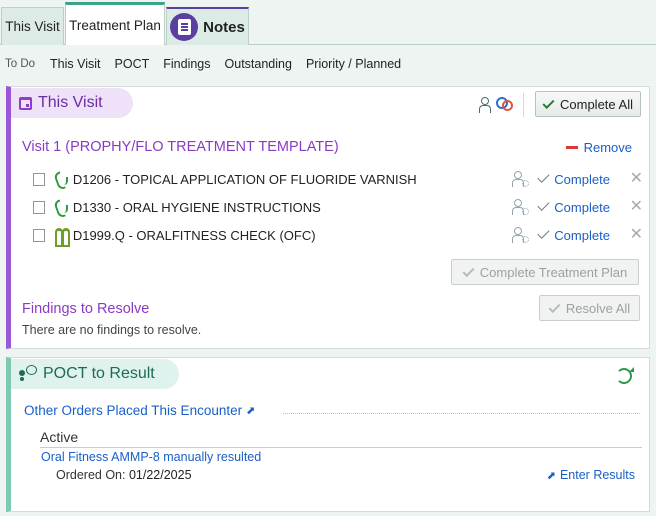 This screenshot has width=656, height=516. Describe the element at coordinates (597, 475) in the screenshot. I see `enter-results-label: Enter Results` at that location.